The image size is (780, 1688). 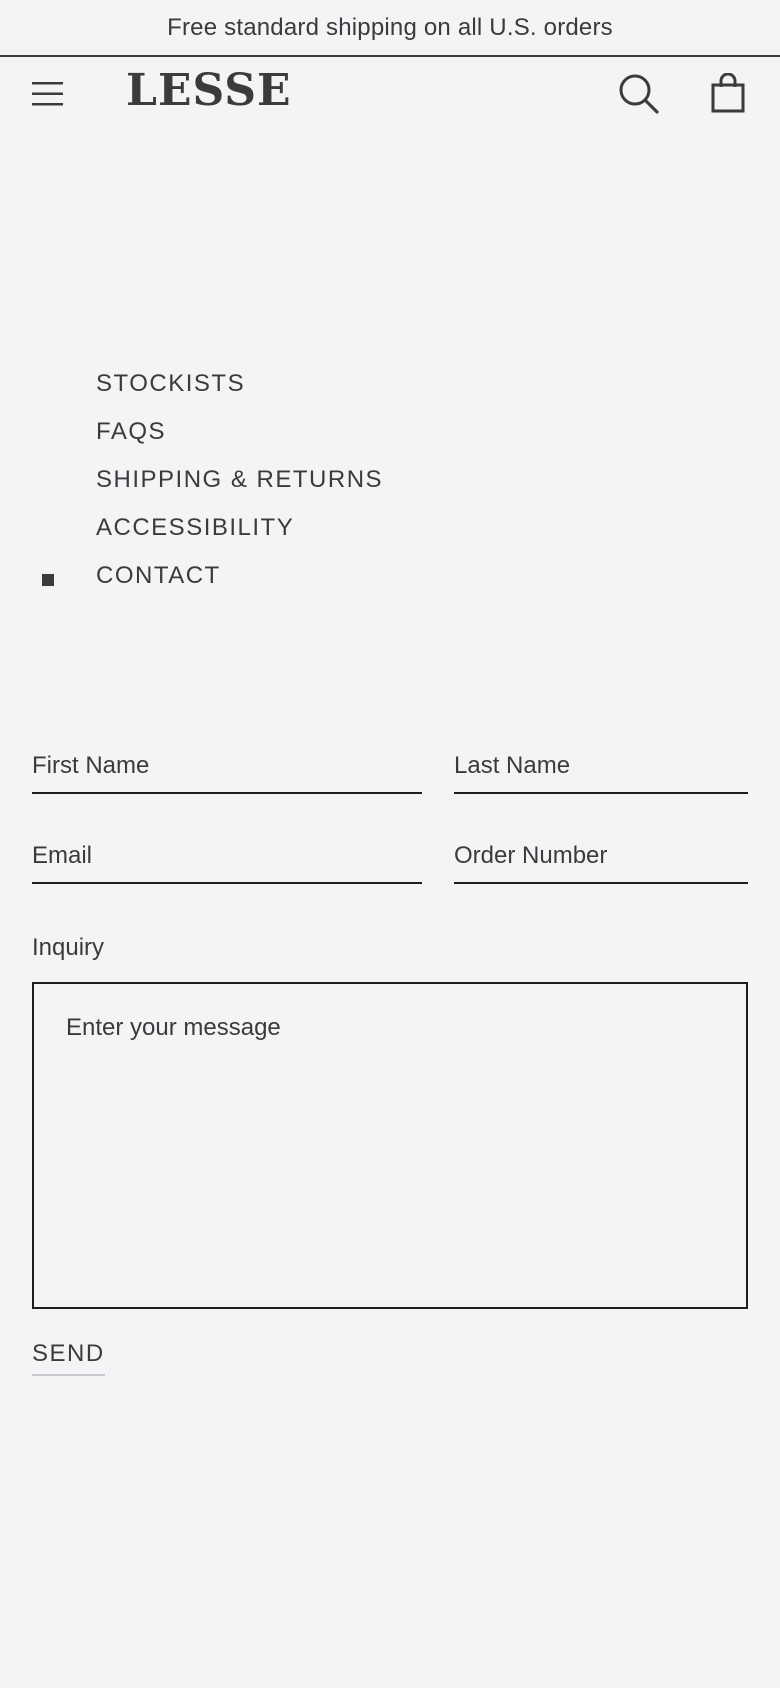 I want to click on subnav-item-label: SHIPPING & RETURNS, so click(x=240, y=479).